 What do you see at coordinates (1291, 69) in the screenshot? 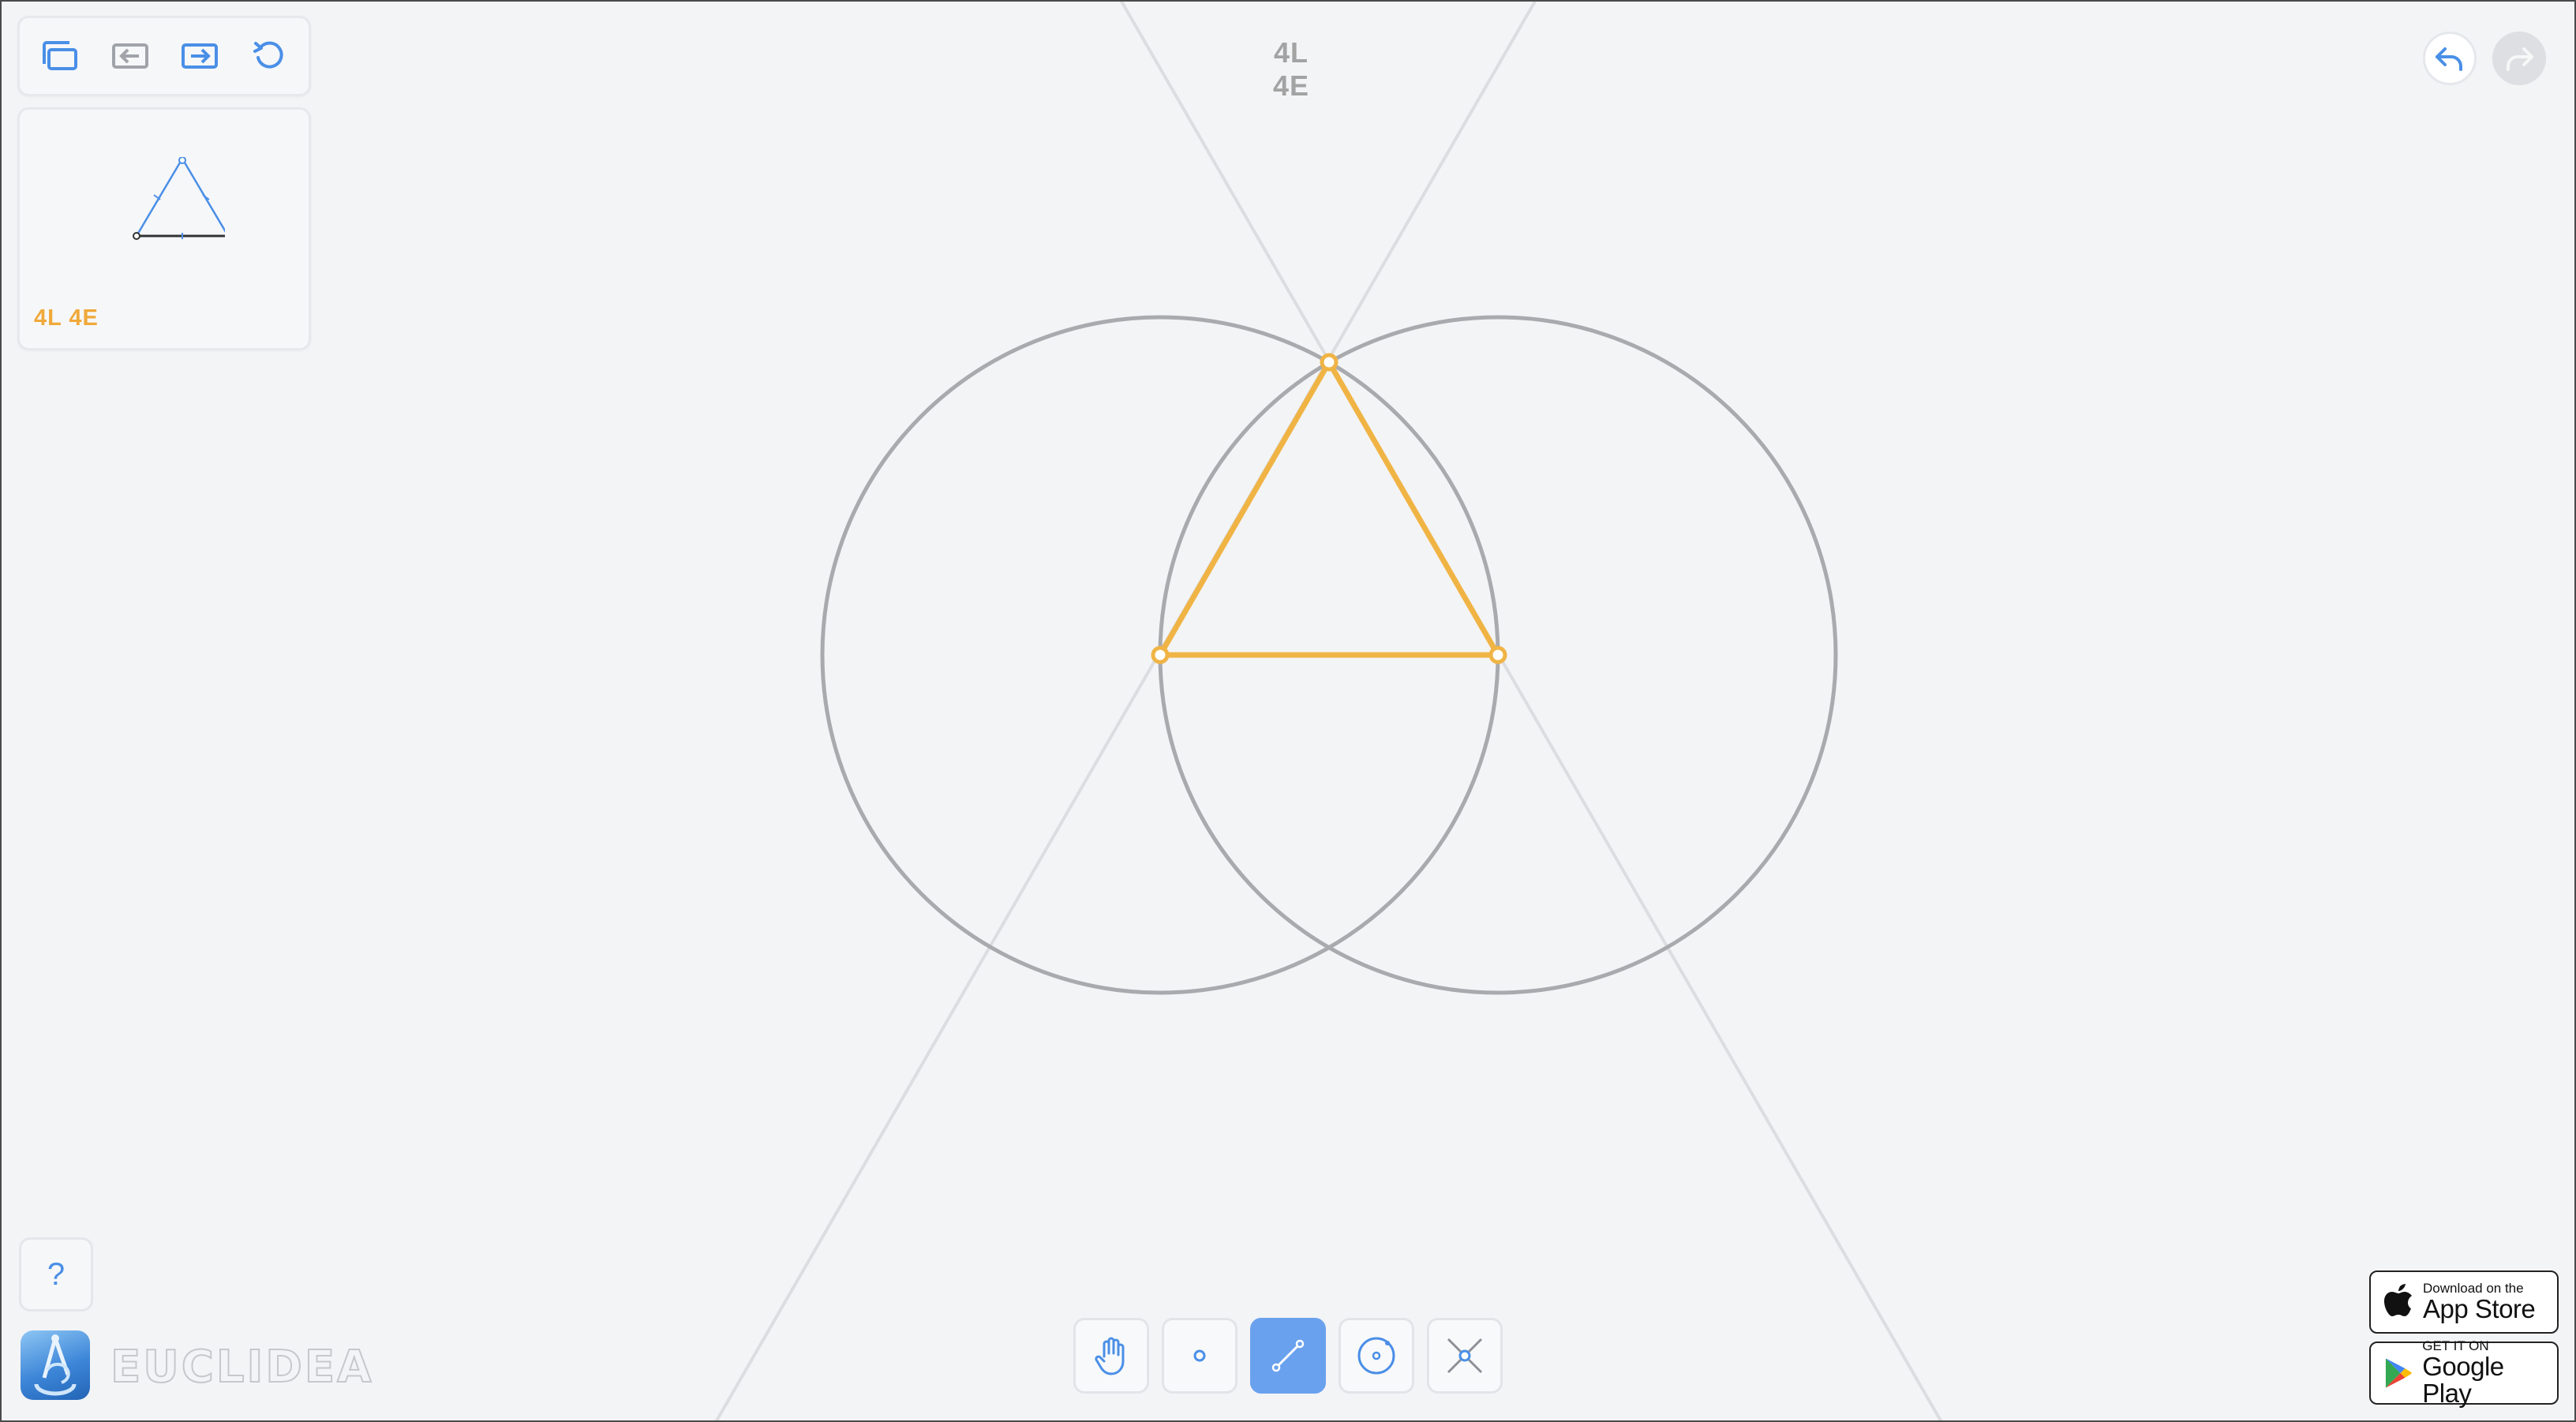
I see `level-title: 4L 4E` at bounding box center [1291, 69].